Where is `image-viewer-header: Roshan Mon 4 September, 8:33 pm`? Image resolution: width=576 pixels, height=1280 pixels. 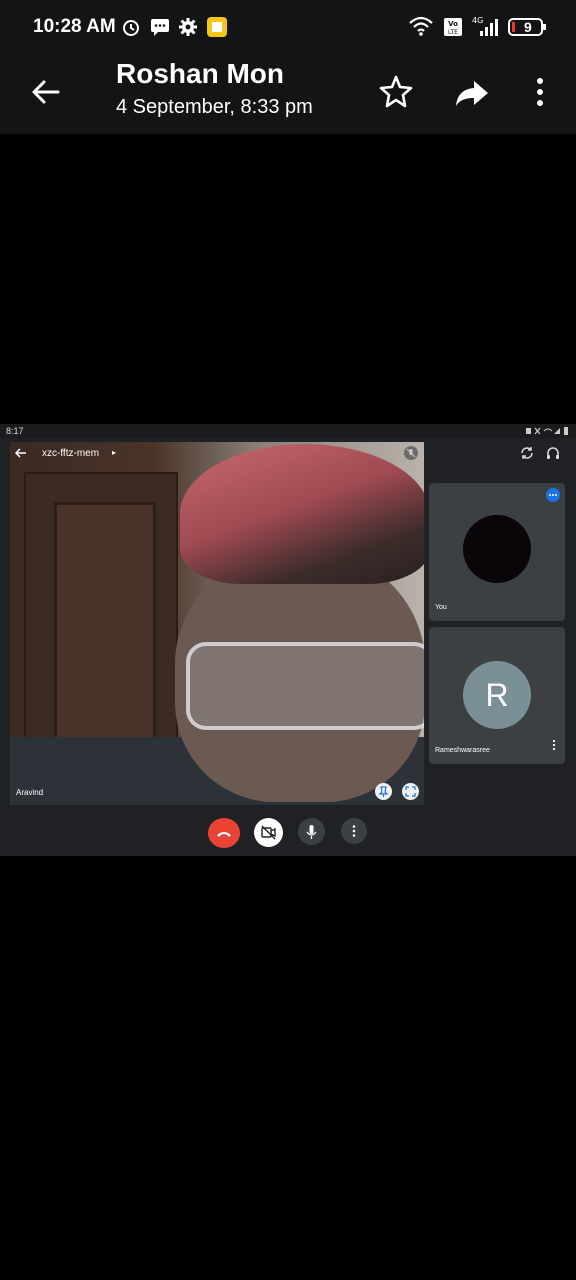
image-viewer-header: Roshan Mon 4 September, 8:33 pm is located at coordinates (288, 95).